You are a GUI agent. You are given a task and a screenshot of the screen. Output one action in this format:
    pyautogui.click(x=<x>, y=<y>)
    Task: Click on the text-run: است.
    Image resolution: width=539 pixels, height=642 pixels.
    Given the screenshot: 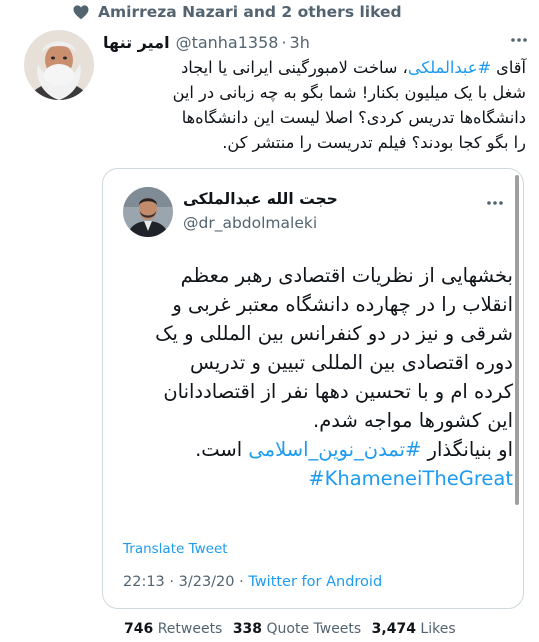 What is the action you would take?
    pyautogui.click(x=222, y=449)
    